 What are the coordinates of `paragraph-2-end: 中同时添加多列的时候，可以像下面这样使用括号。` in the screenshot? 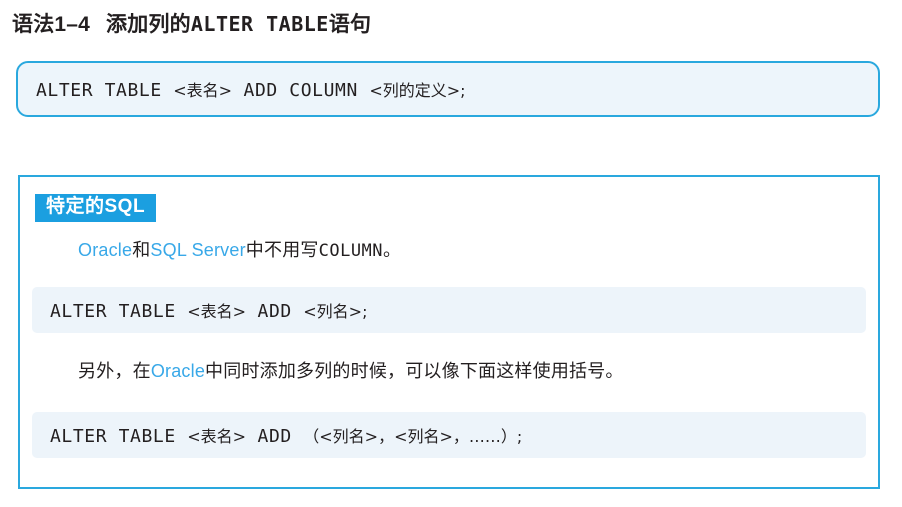 It's located at (414, 371).